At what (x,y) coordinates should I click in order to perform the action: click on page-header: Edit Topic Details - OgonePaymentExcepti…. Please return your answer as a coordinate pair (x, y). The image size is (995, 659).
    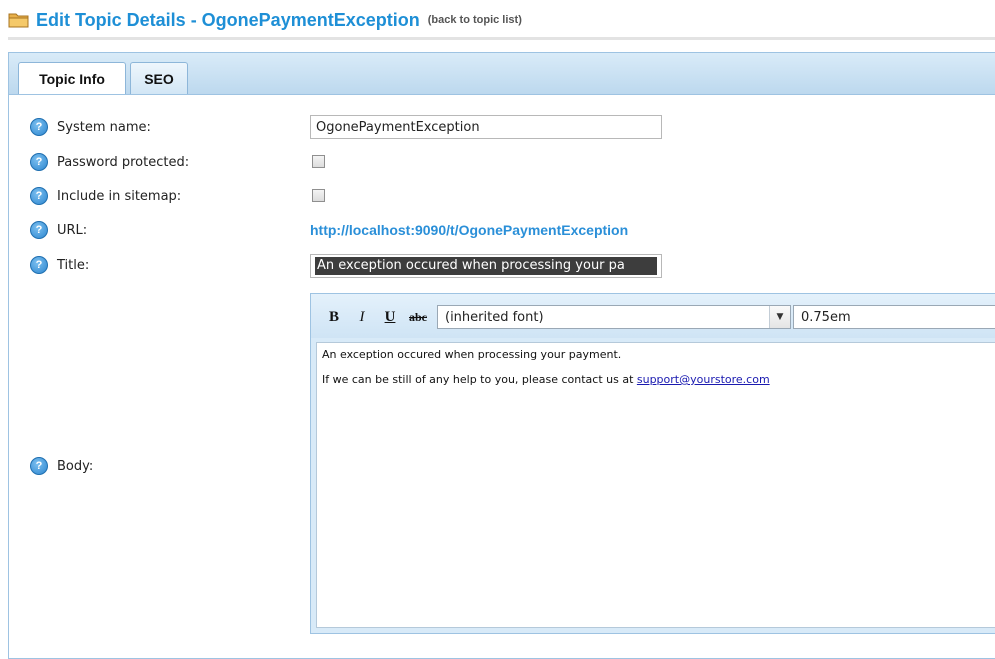
    Looking at the image, I should click on (265, 20).